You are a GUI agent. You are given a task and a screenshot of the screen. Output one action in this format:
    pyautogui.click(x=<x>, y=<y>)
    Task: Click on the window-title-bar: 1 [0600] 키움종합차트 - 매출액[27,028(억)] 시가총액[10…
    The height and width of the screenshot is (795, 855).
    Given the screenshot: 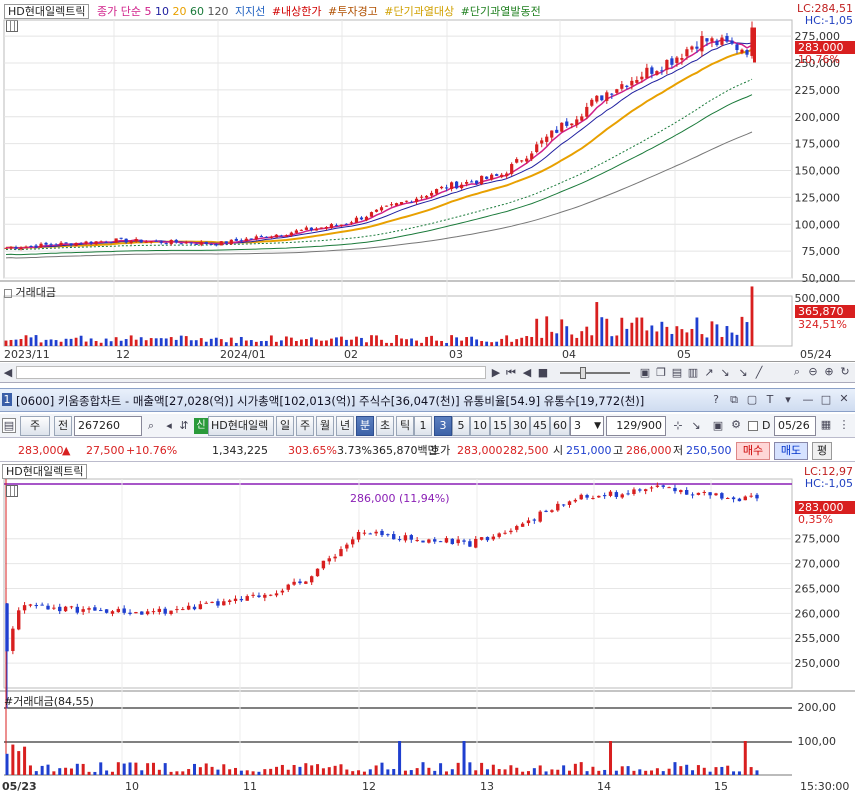 What is the action you would take?
    pyautogui.click(x=427, y=400)
    